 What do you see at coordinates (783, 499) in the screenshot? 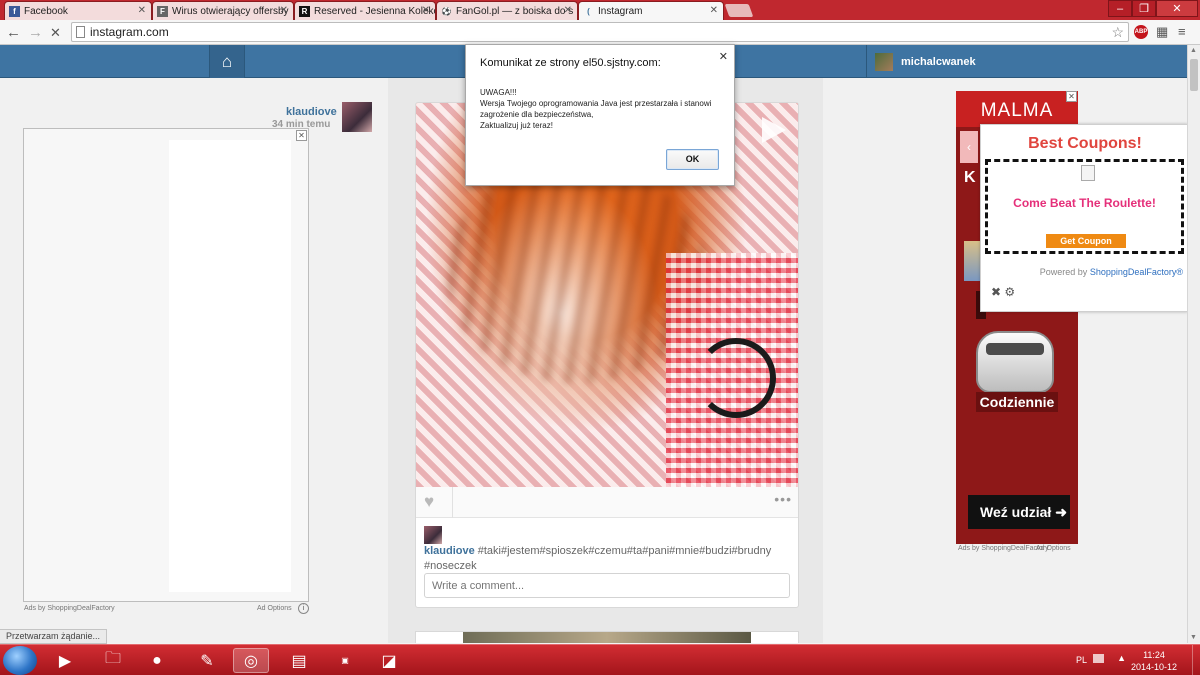
I see `more-options-icon: •••` at bounding box center [783, 499].